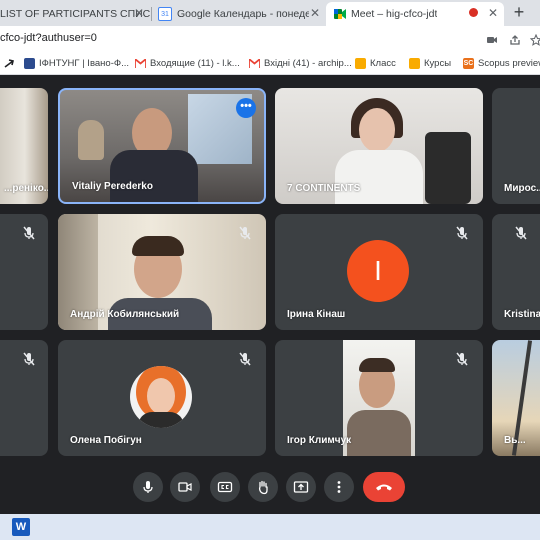 The height and width of the screenshot is (540, 540). Describe the element at coordinates (162, 272) in the screenshot. I see `participant-tile: Андрій Кобилянський` at that location.